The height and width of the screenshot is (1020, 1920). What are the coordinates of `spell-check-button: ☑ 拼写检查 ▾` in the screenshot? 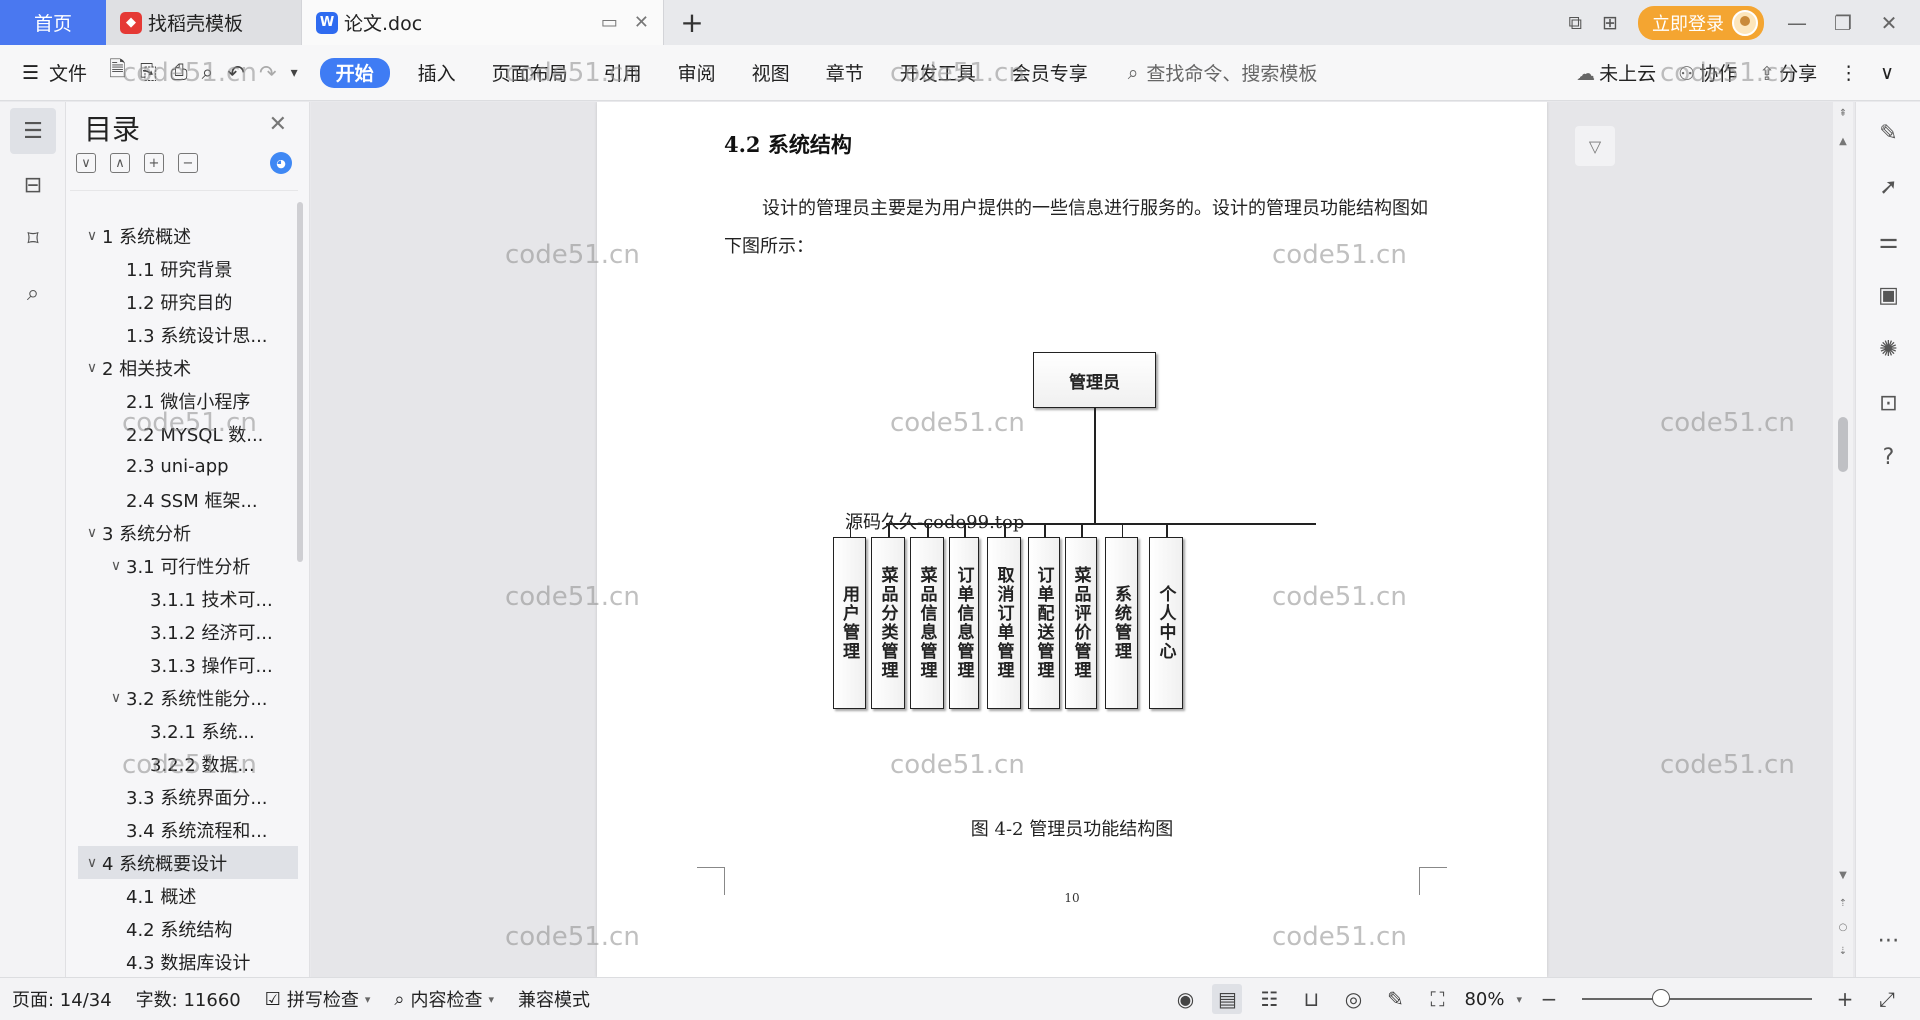 It's located at (318, 999).